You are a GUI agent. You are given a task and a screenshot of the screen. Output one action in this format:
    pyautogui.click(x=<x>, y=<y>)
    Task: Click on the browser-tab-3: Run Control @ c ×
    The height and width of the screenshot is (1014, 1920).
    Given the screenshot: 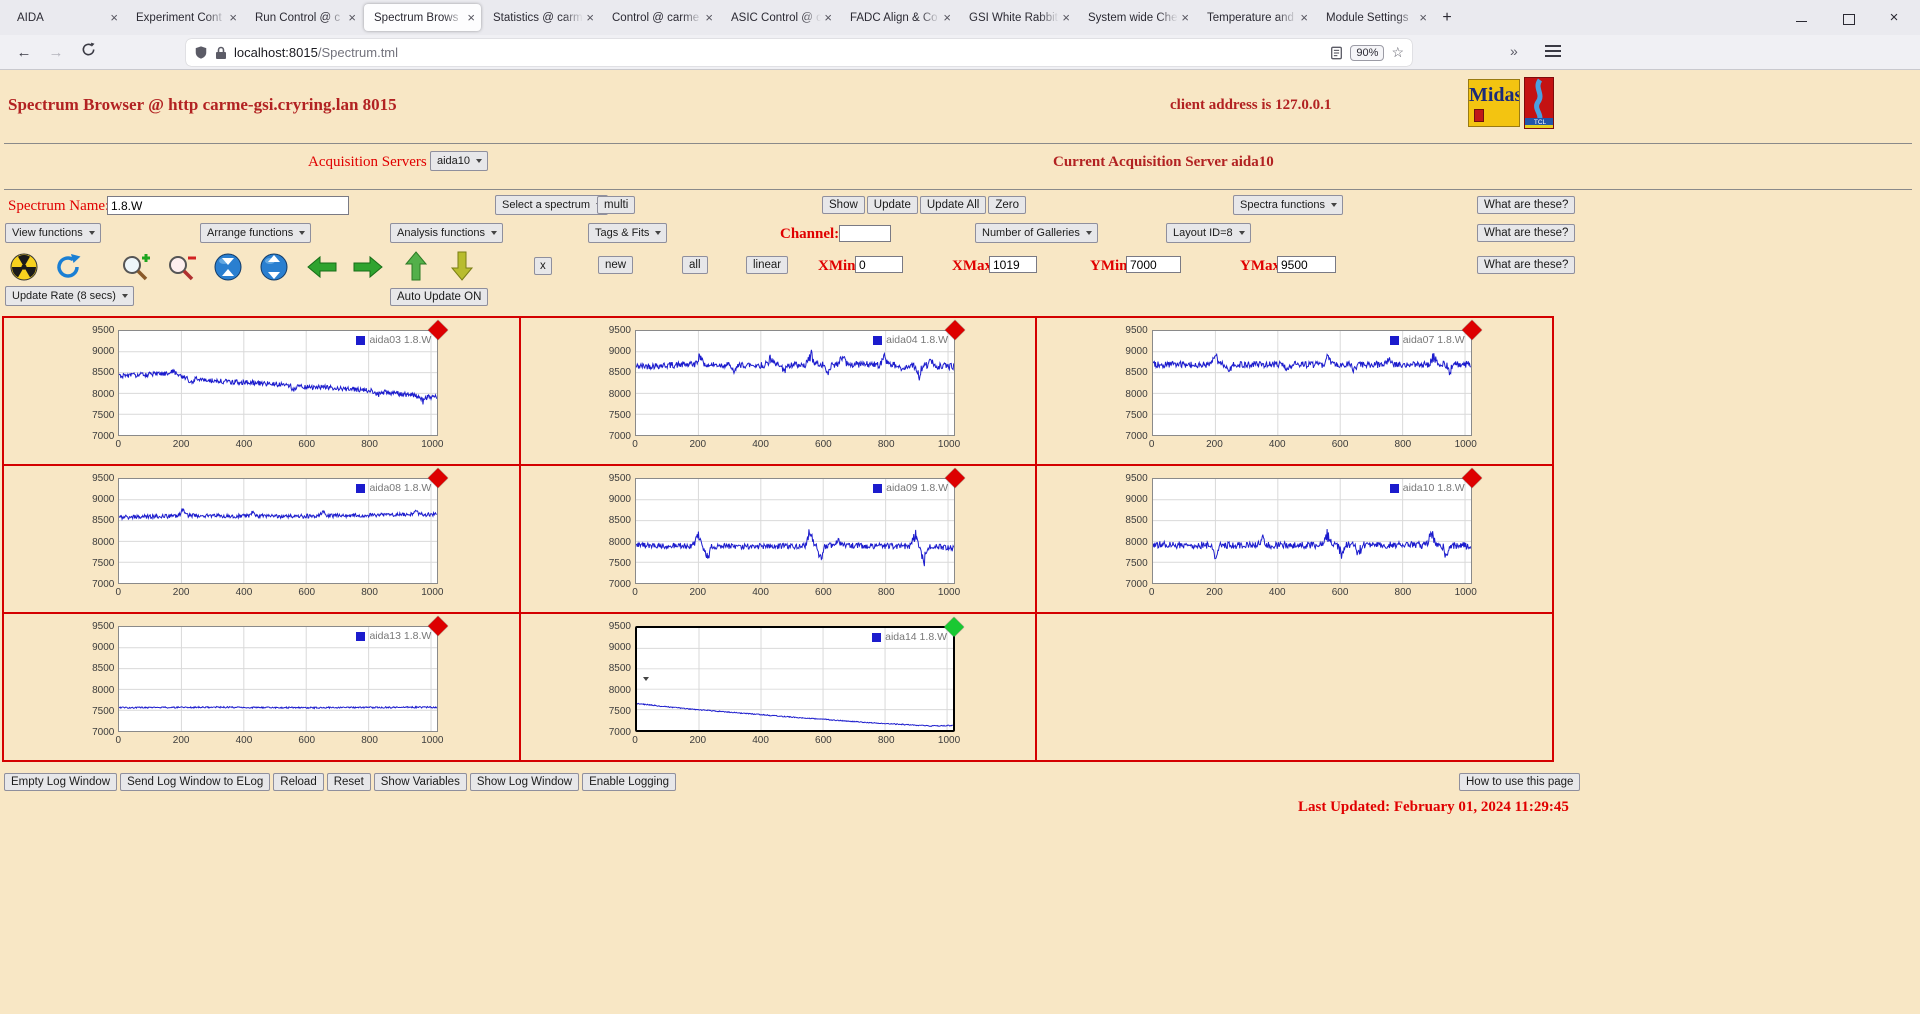 What is the action you would take?
    pyautogui.click(x=303, y=17)
    